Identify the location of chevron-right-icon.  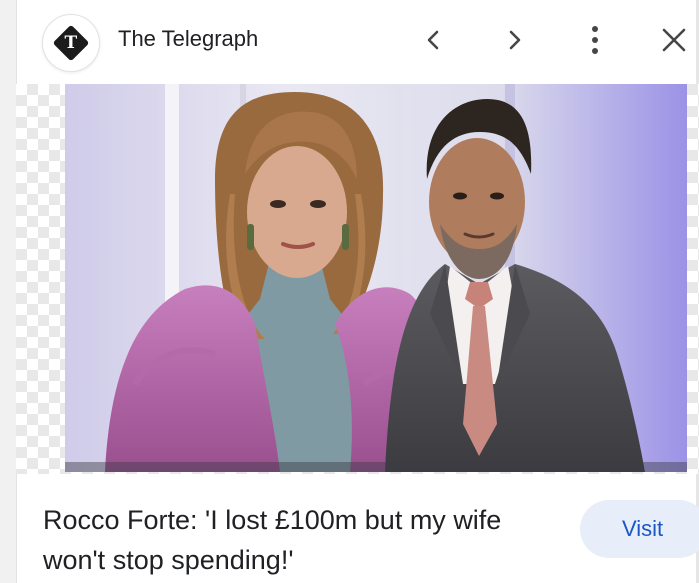
(515, 40).